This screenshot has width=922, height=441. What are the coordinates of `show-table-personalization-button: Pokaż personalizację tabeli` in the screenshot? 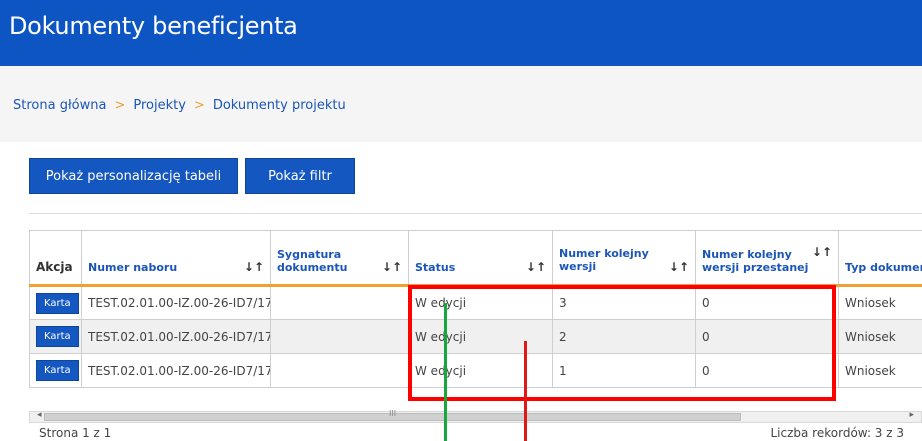 It's located at (133, 176).